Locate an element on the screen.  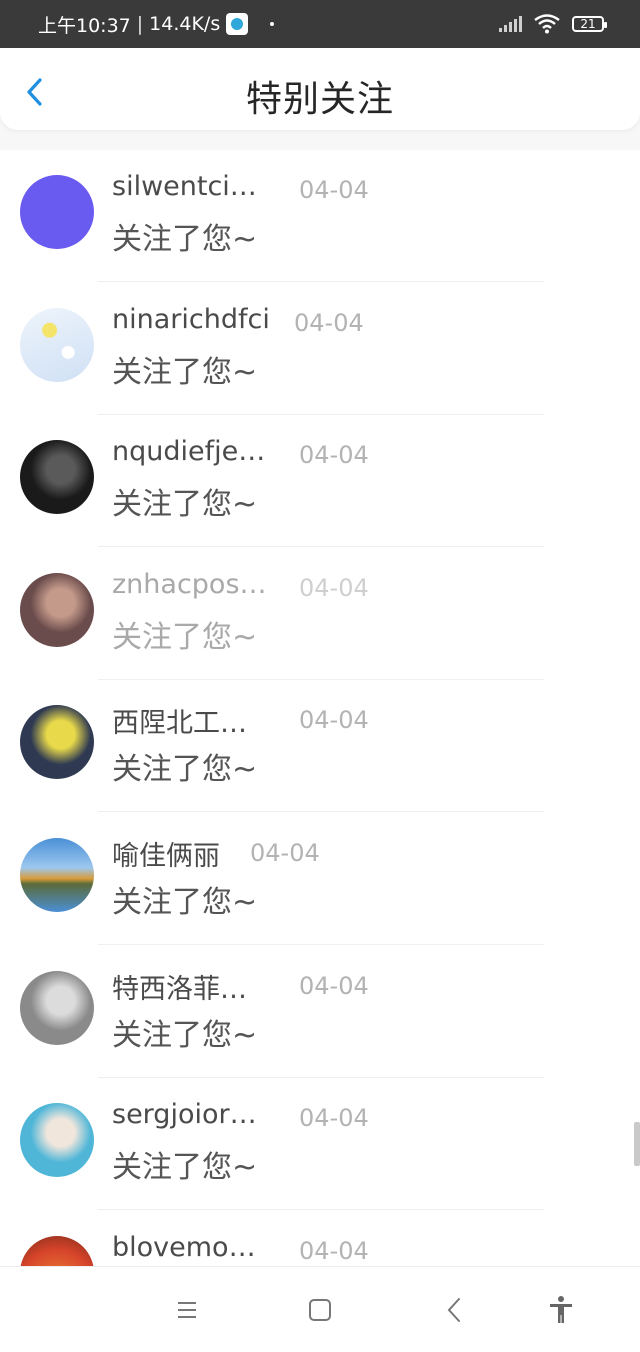
notification-dot-icon is located at coordinates (272, 24).